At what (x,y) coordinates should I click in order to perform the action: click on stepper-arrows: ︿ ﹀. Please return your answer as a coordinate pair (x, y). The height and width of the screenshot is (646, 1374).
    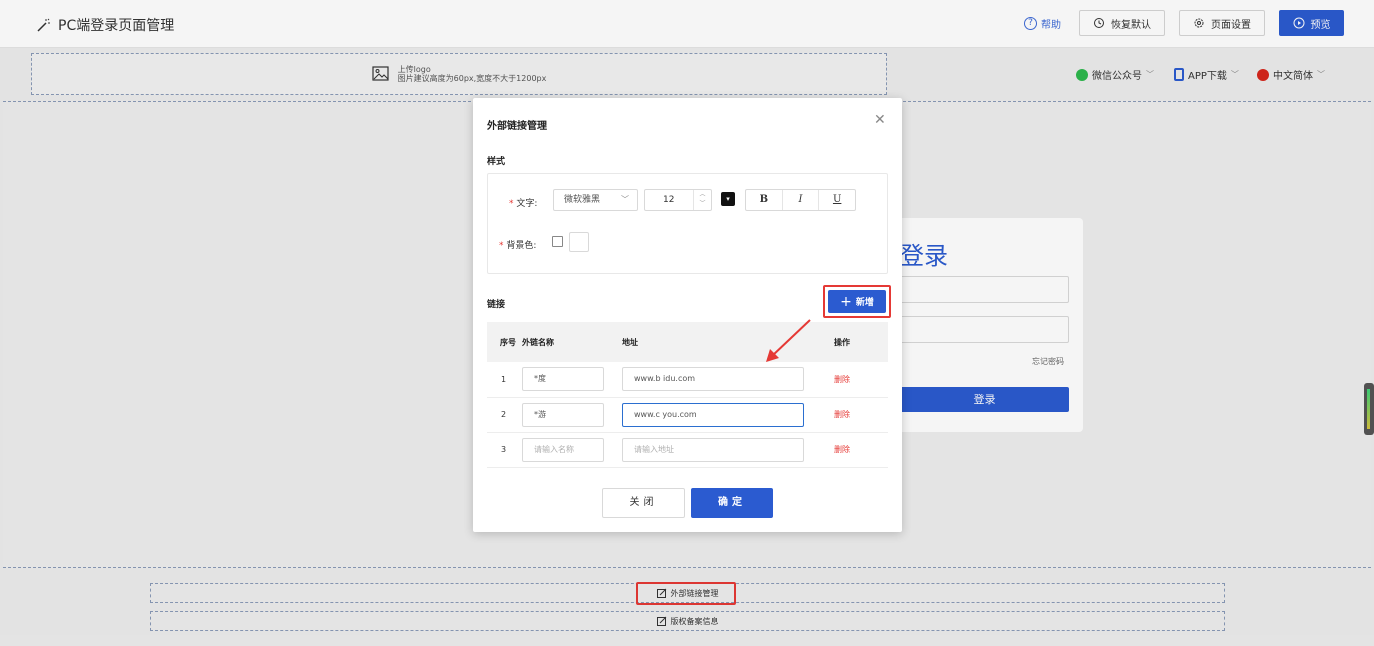
    Looking at the image, I should click on (702, 200).